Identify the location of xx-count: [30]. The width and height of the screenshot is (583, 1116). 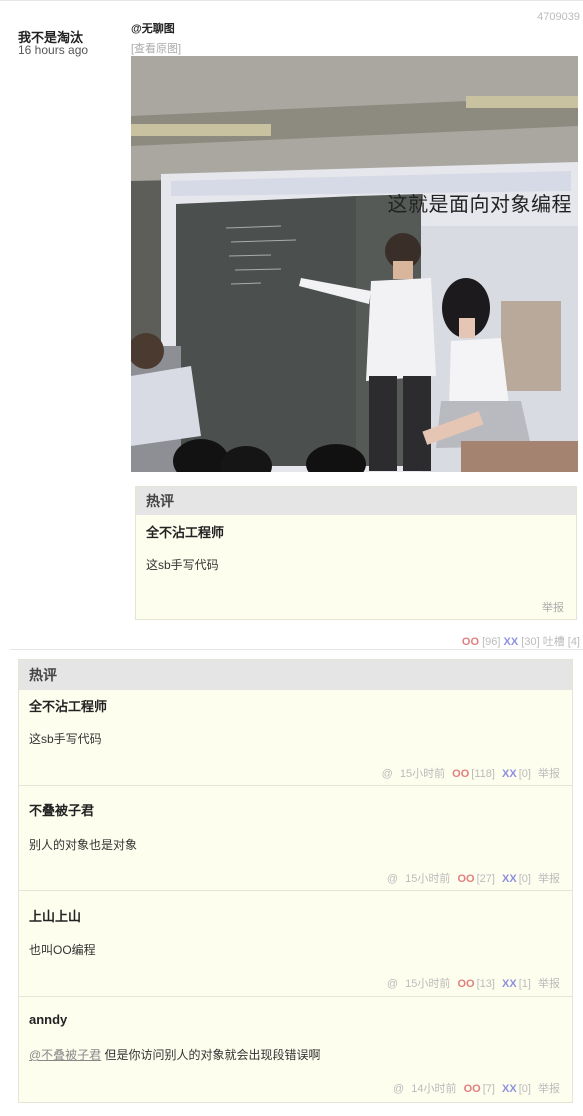
(530, 642).